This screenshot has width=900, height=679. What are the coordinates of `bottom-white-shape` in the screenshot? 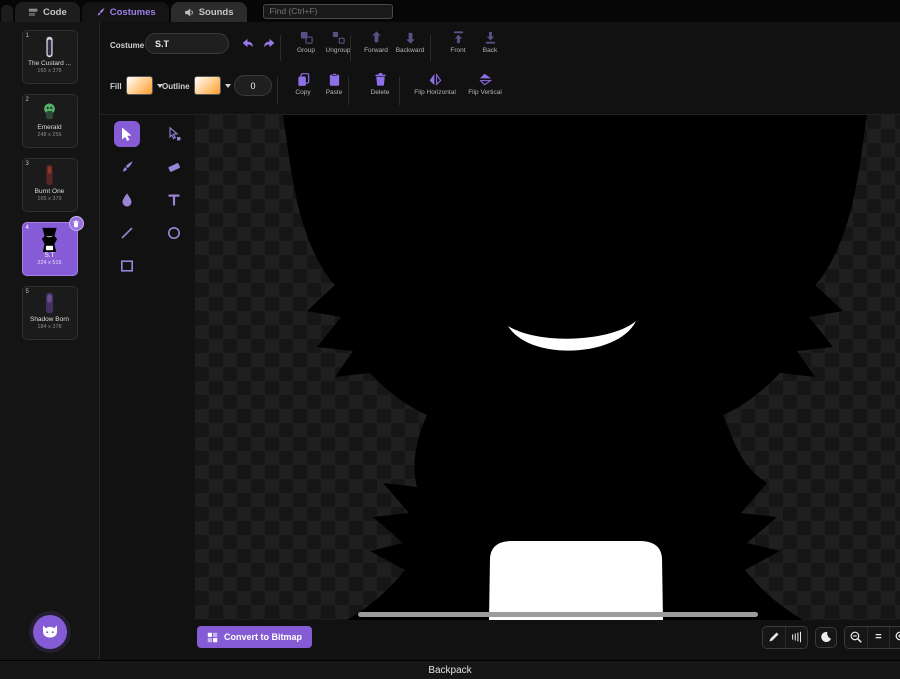 It's located at (576, 580).